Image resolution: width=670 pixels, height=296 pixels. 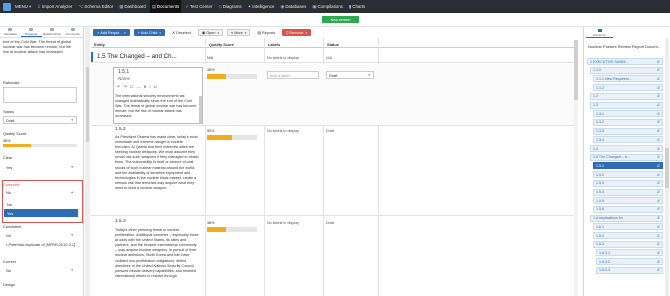 What do you see at coordinates (628, 131) in the screenshot?
I see `tree-item: 1.3.3 ⇵` at bounding box center [628, 131].